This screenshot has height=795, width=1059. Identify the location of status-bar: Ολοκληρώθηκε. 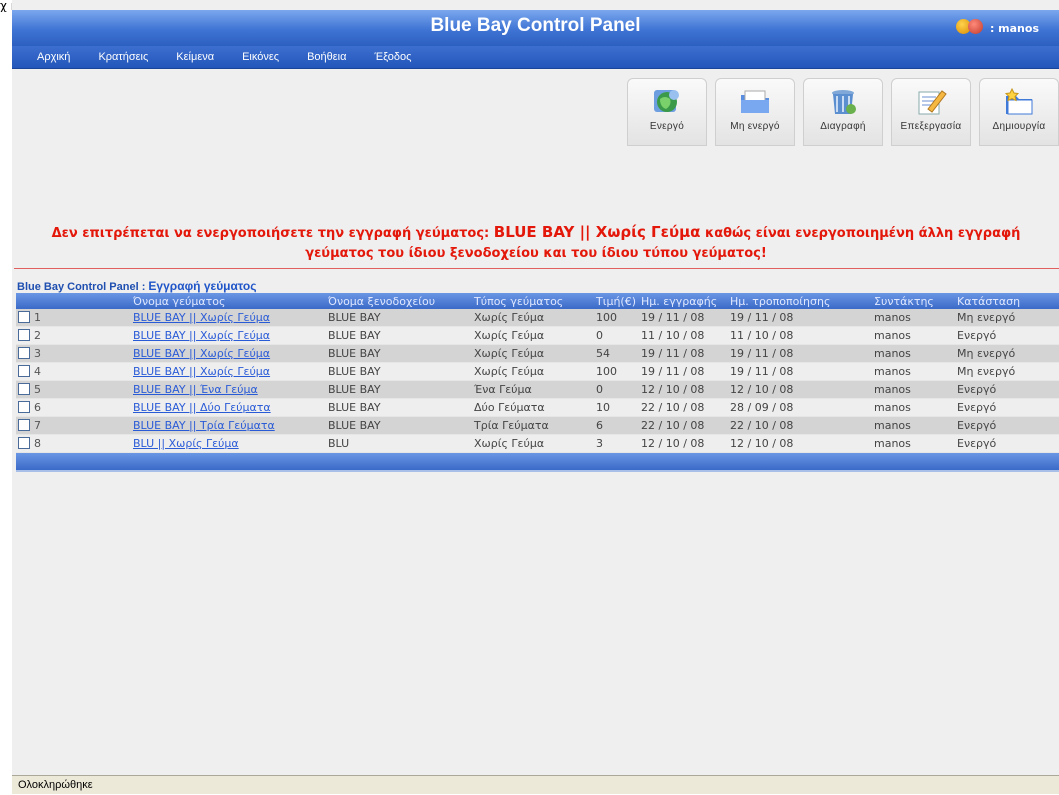
(535, 784).